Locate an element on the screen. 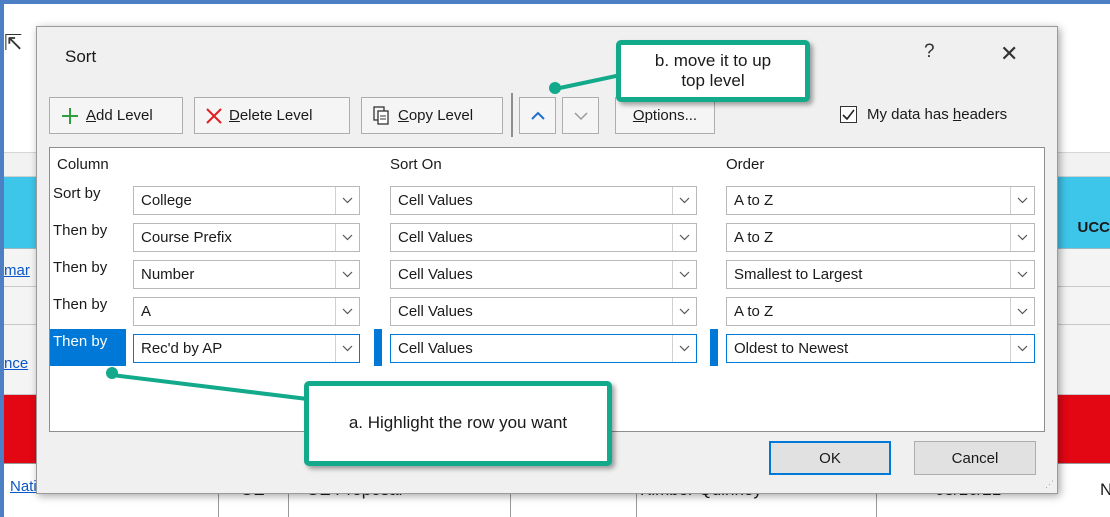 Image resolution: width=1110 pixels, height=517 pixels. ok-button: OK is located at coordinates (830, 458).